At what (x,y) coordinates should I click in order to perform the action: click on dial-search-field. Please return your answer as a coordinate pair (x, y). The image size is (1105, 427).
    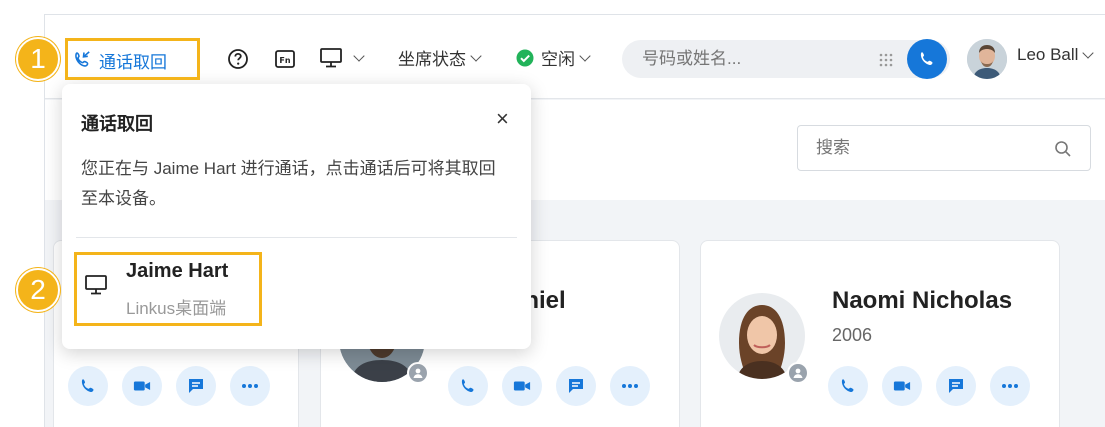
    Looking at the image, I should click on (786, 59).